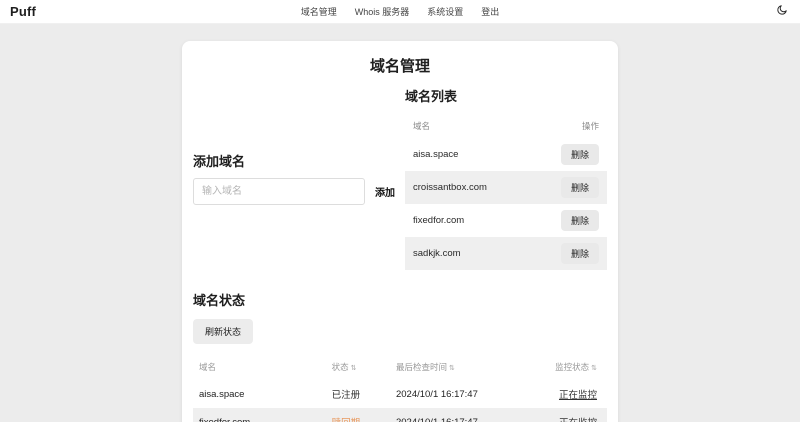  I want to click on domain-input, so click(279, 191).